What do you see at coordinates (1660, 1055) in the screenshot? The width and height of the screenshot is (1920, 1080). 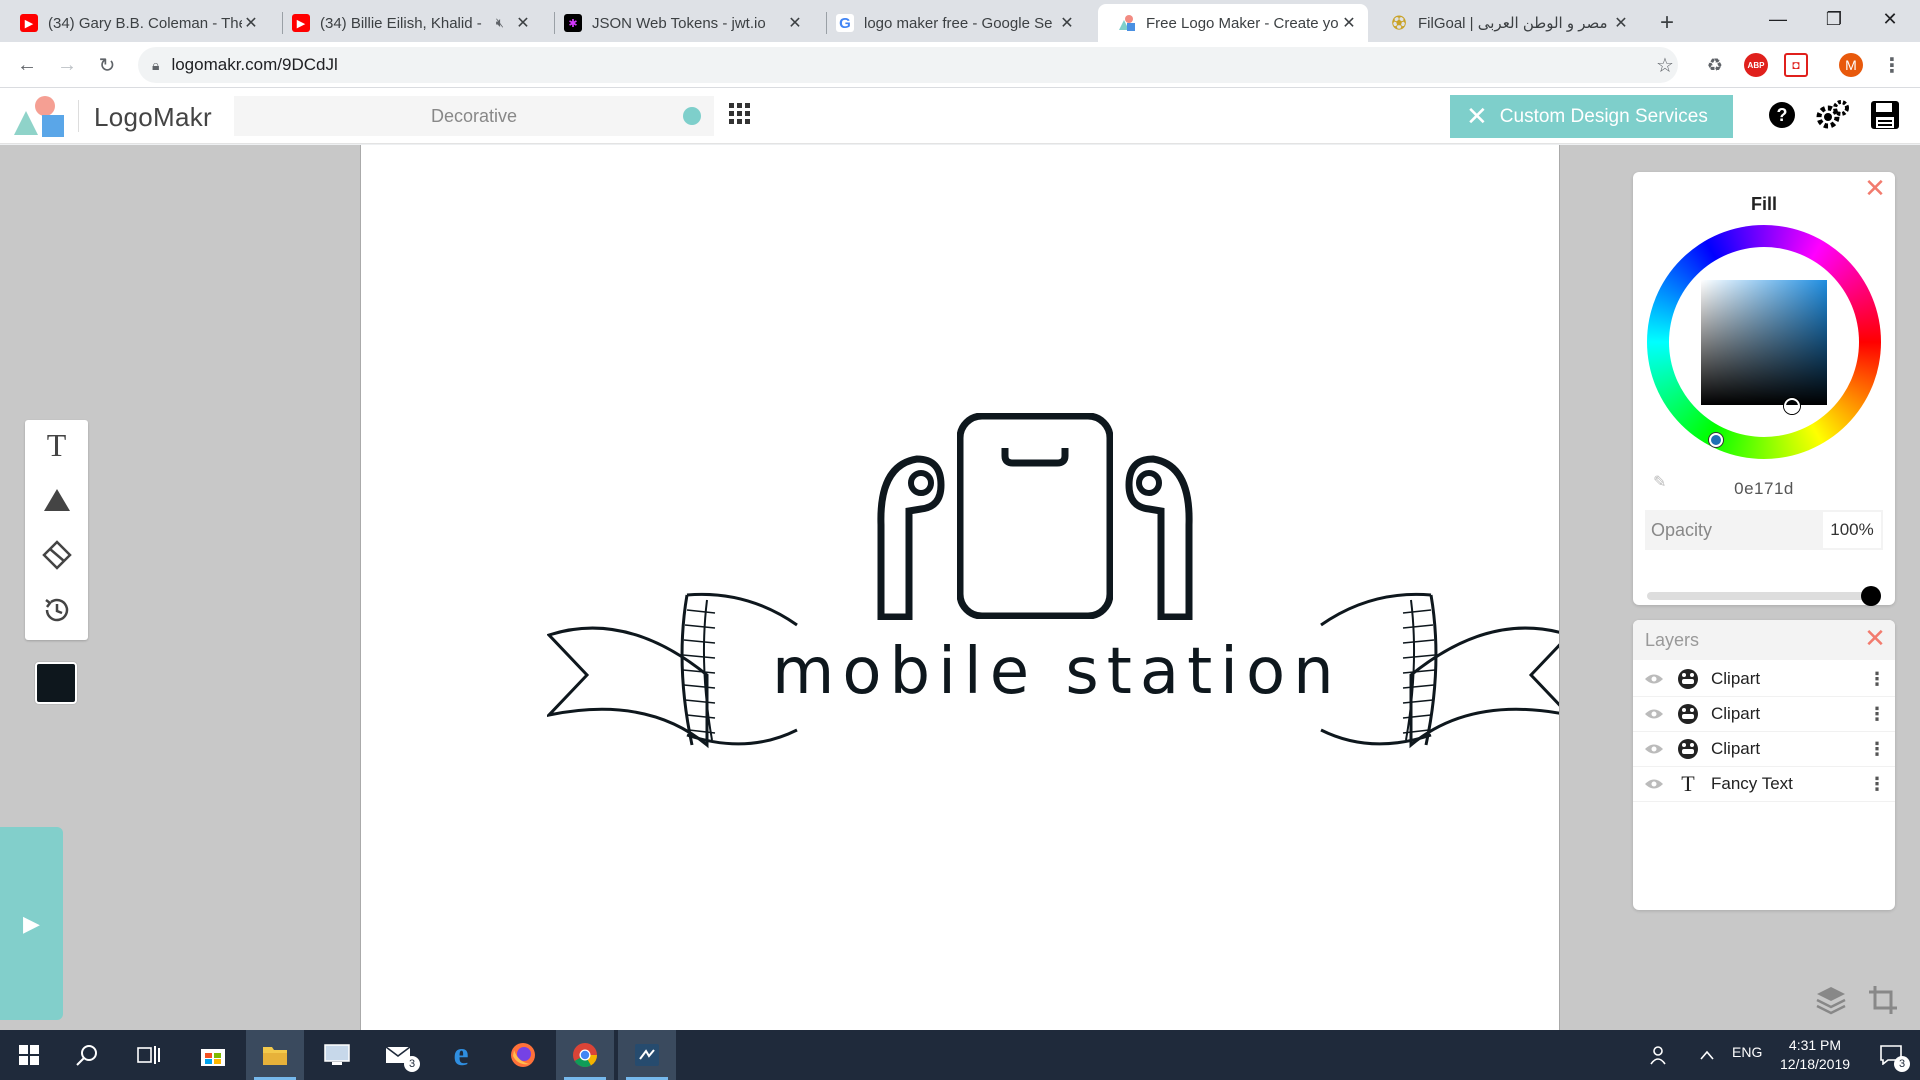 I see `people-icon` at bounding box center [1660, 1055].